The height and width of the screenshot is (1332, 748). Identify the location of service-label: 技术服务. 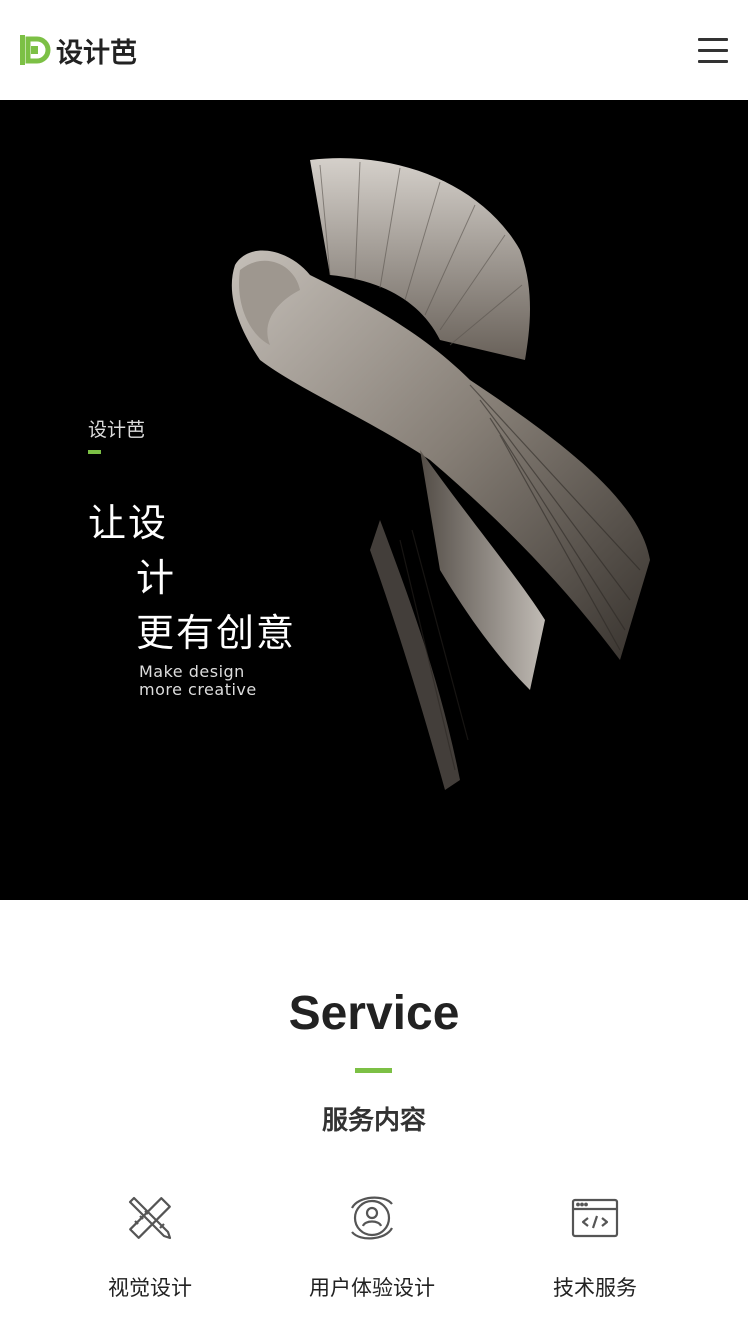
(595, 1288).